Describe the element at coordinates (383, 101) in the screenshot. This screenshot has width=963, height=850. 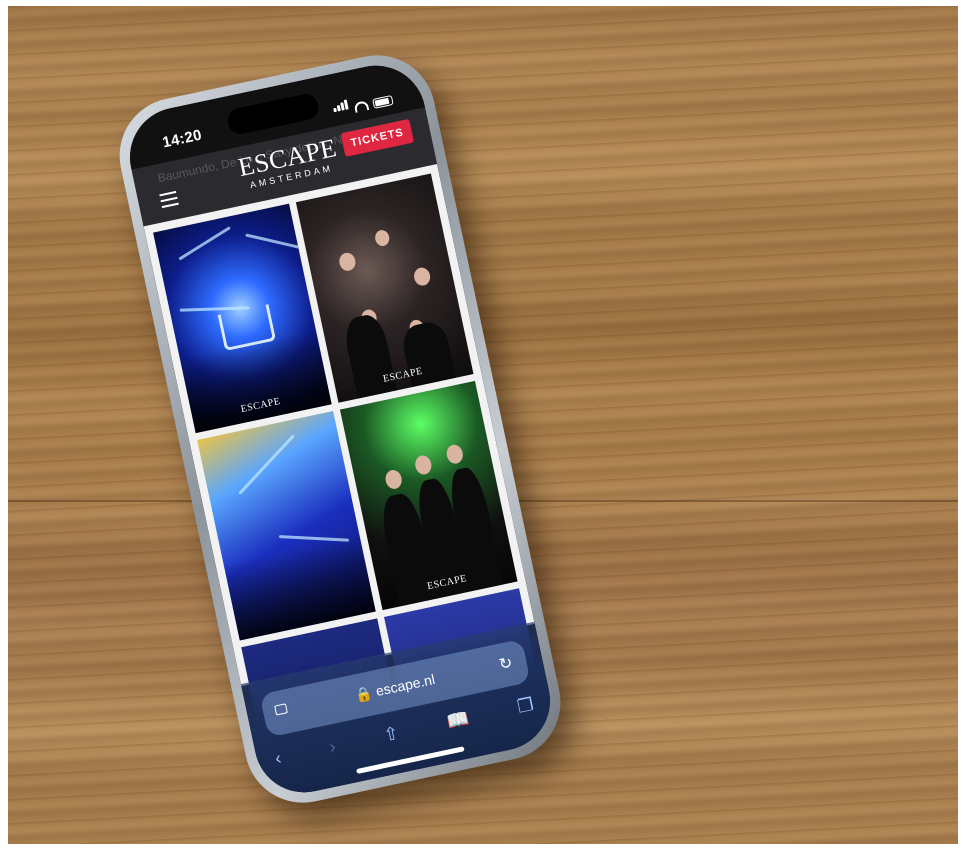
I see `battery-icon` at that location.